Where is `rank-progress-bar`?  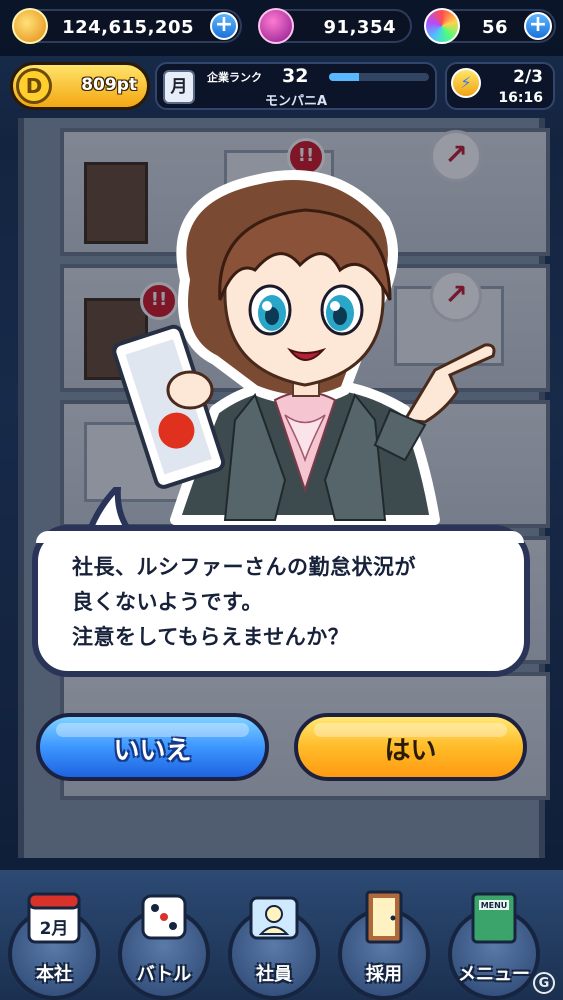 rank-progress-bar is located at coordinates (379, 77).